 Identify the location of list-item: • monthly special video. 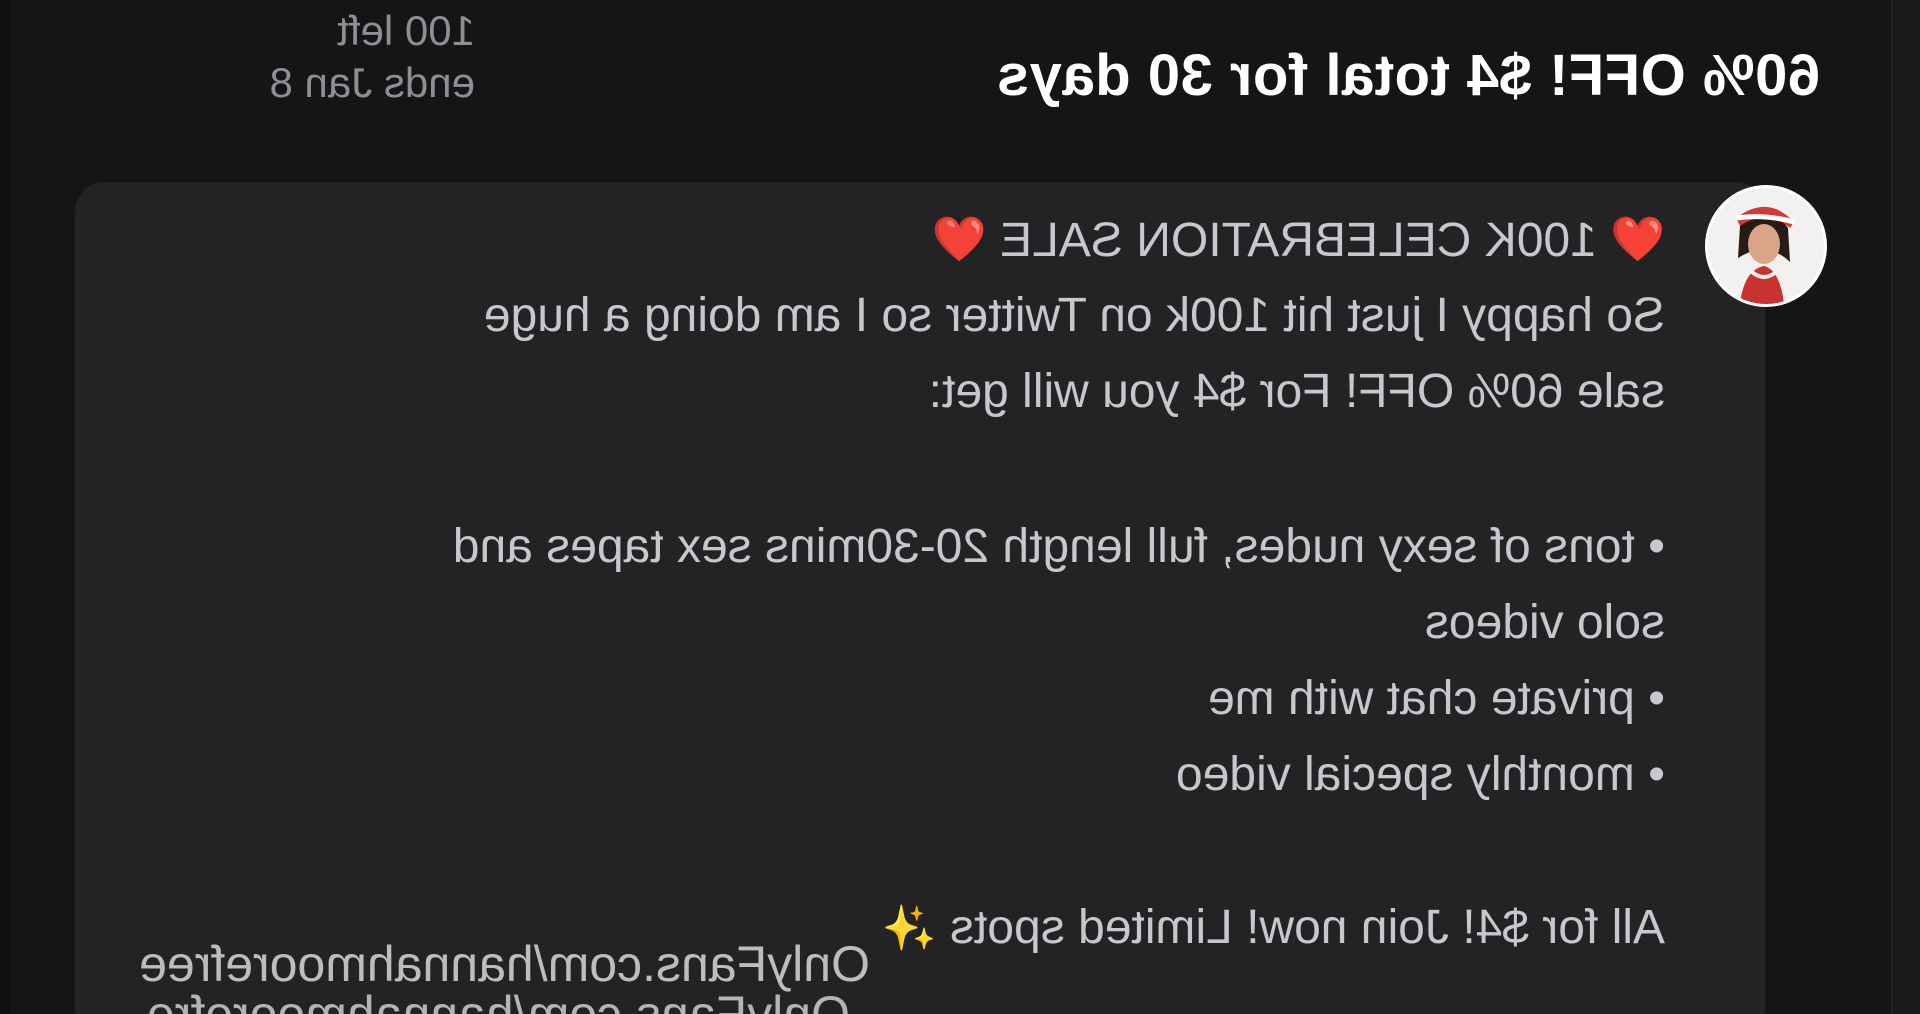
(905, 775).